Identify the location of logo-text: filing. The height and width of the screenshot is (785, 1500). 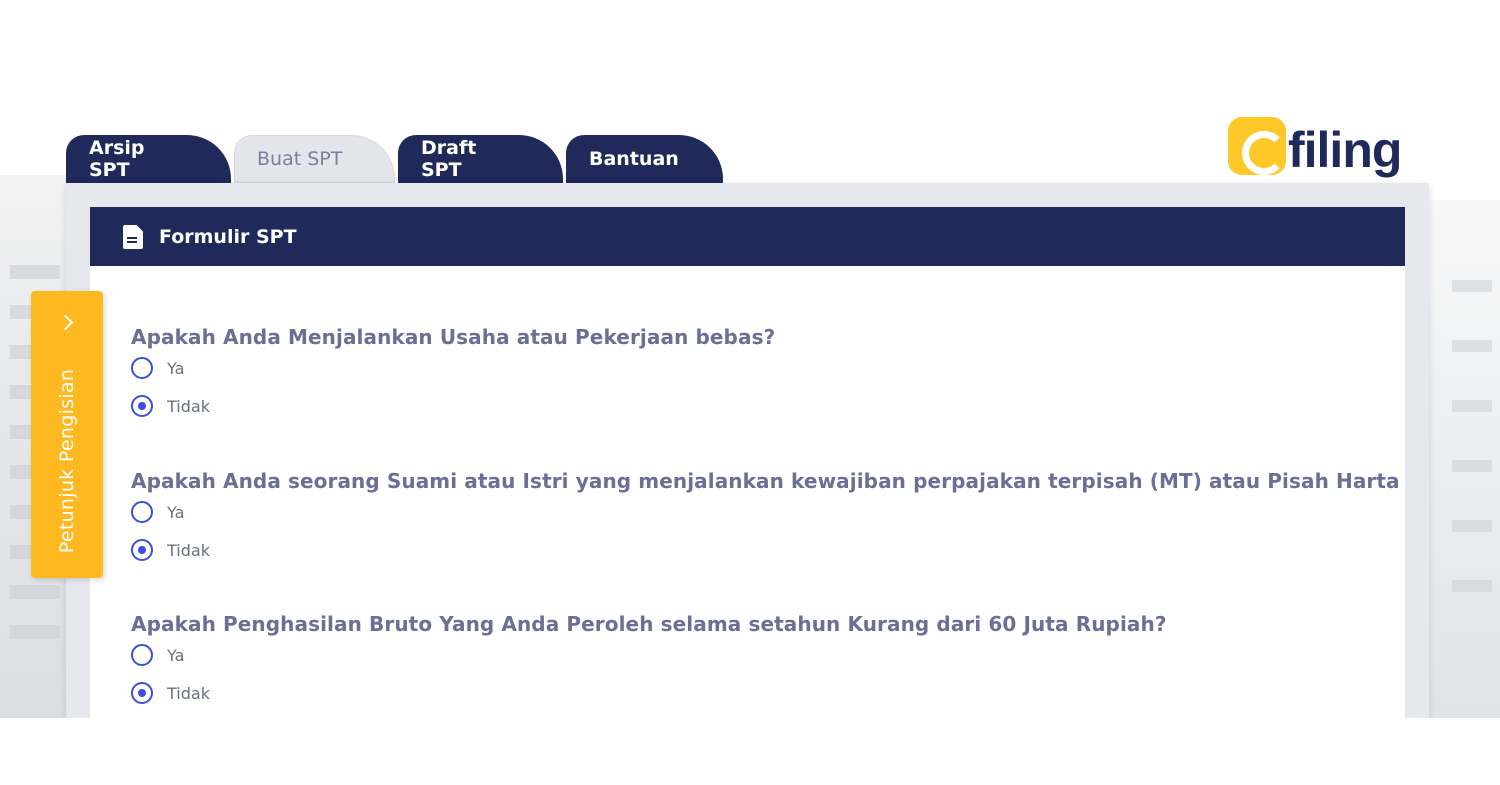
(1345, 150).